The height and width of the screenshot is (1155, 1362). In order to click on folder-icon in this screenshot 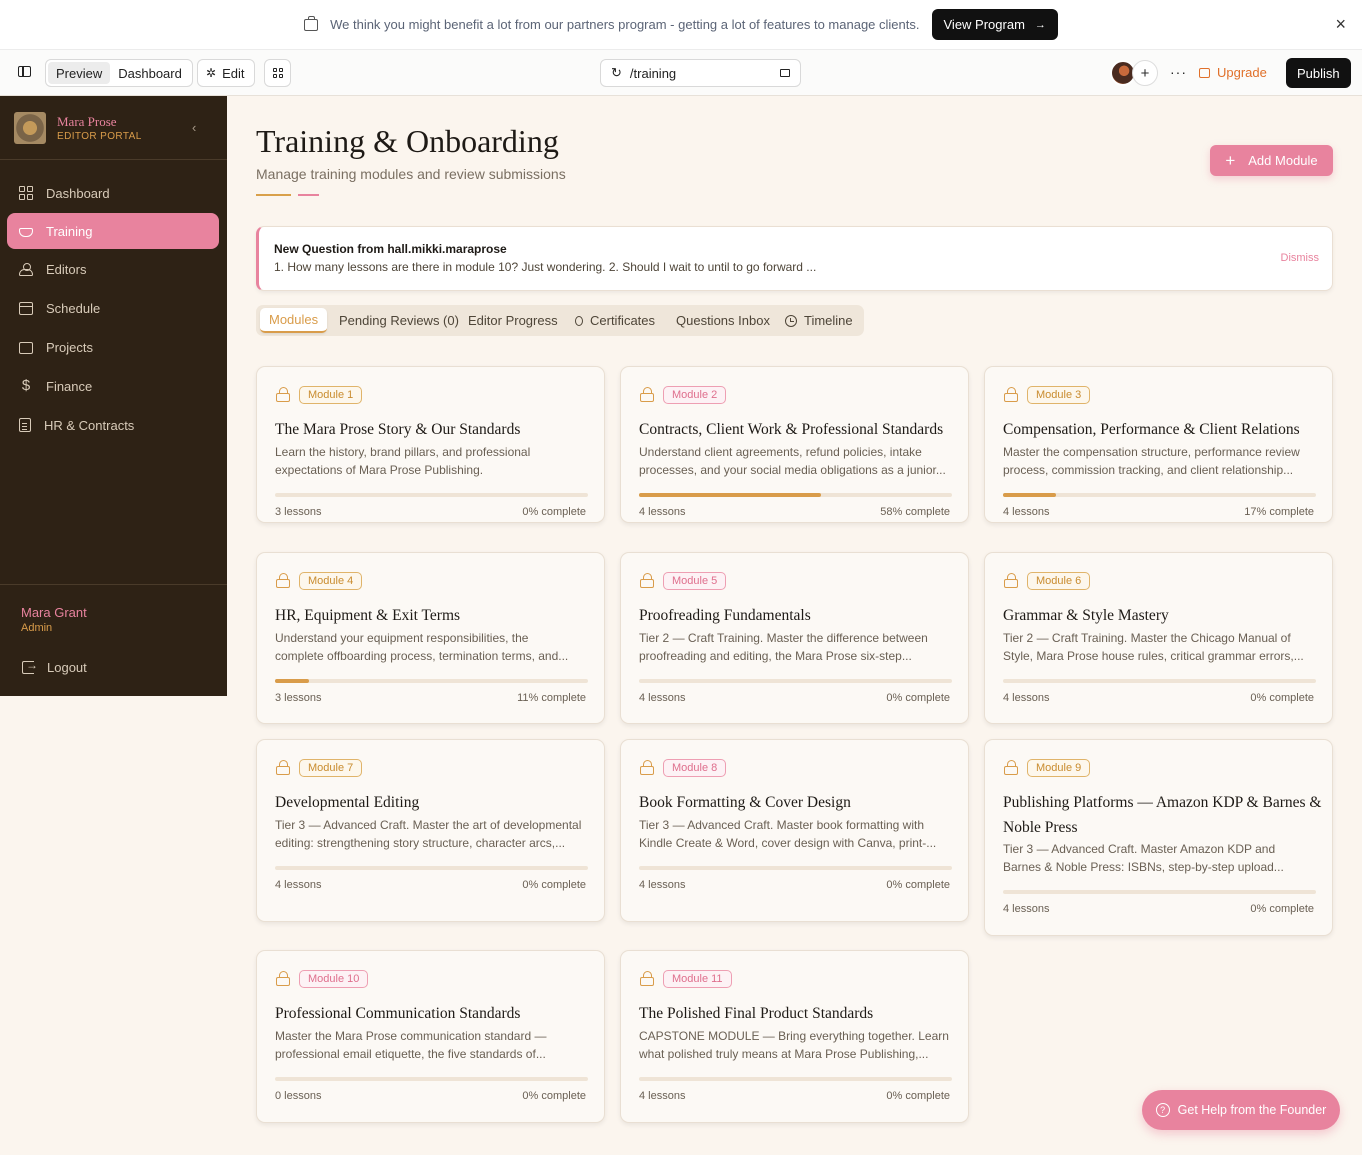, I will do `click(26, 347)`.